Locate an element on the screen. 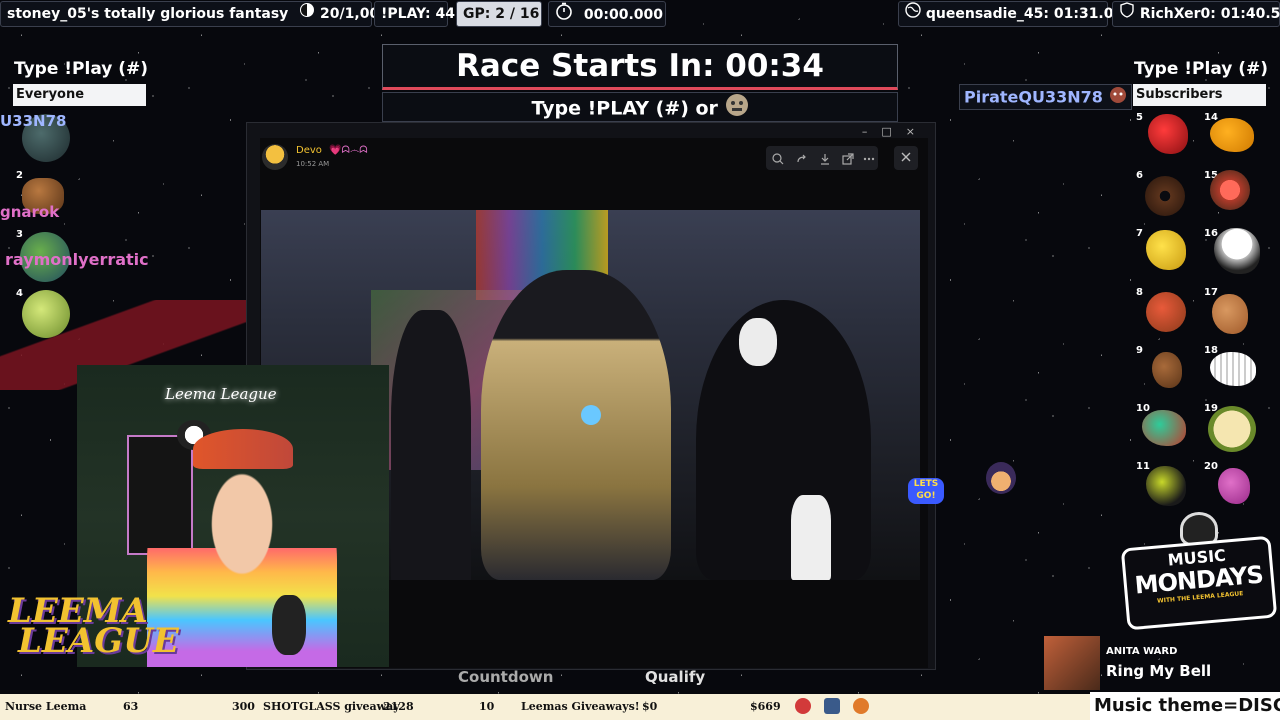 The image size is (1280, 720). armor-gem is located at coordinates (591, 415).